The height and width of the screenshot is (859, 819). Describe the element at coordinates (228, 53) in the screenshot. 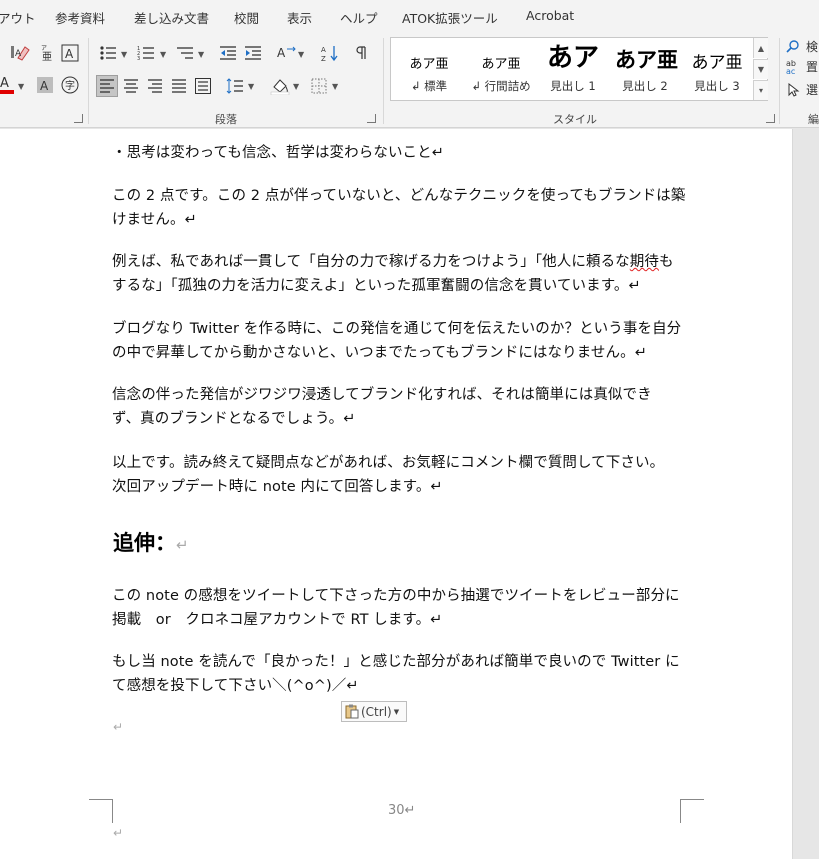

I see `decrease-indent-icon` at that location.